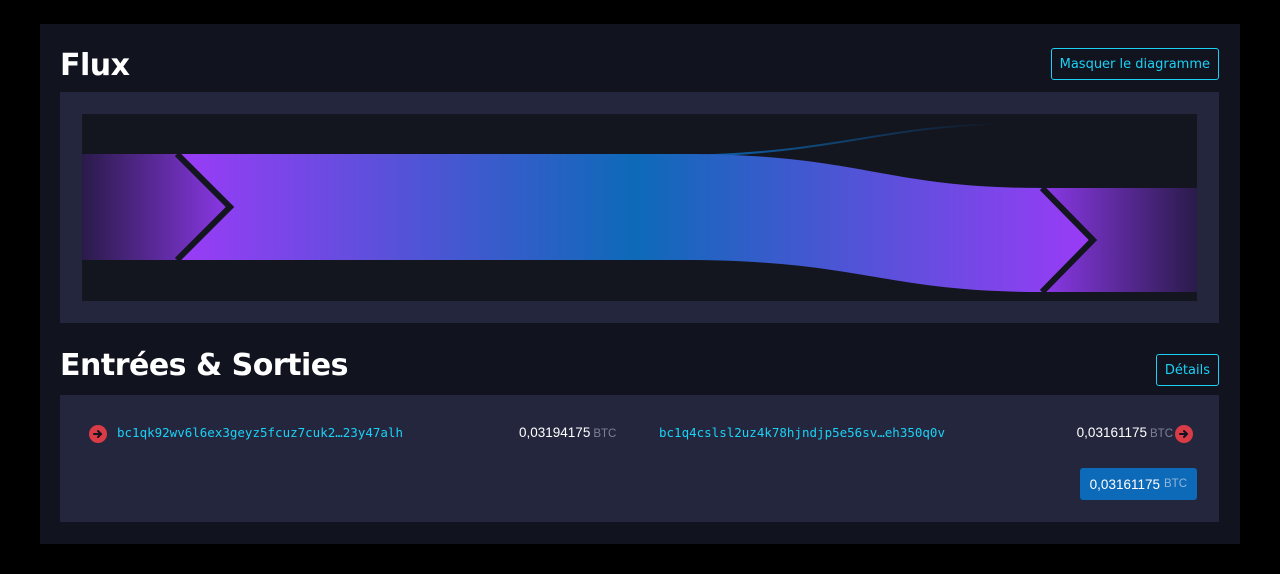  What do you see at coordinates (1187, 370) in the screenshot?
I see `details-button: Détails` at bounding box center [1187, 370].